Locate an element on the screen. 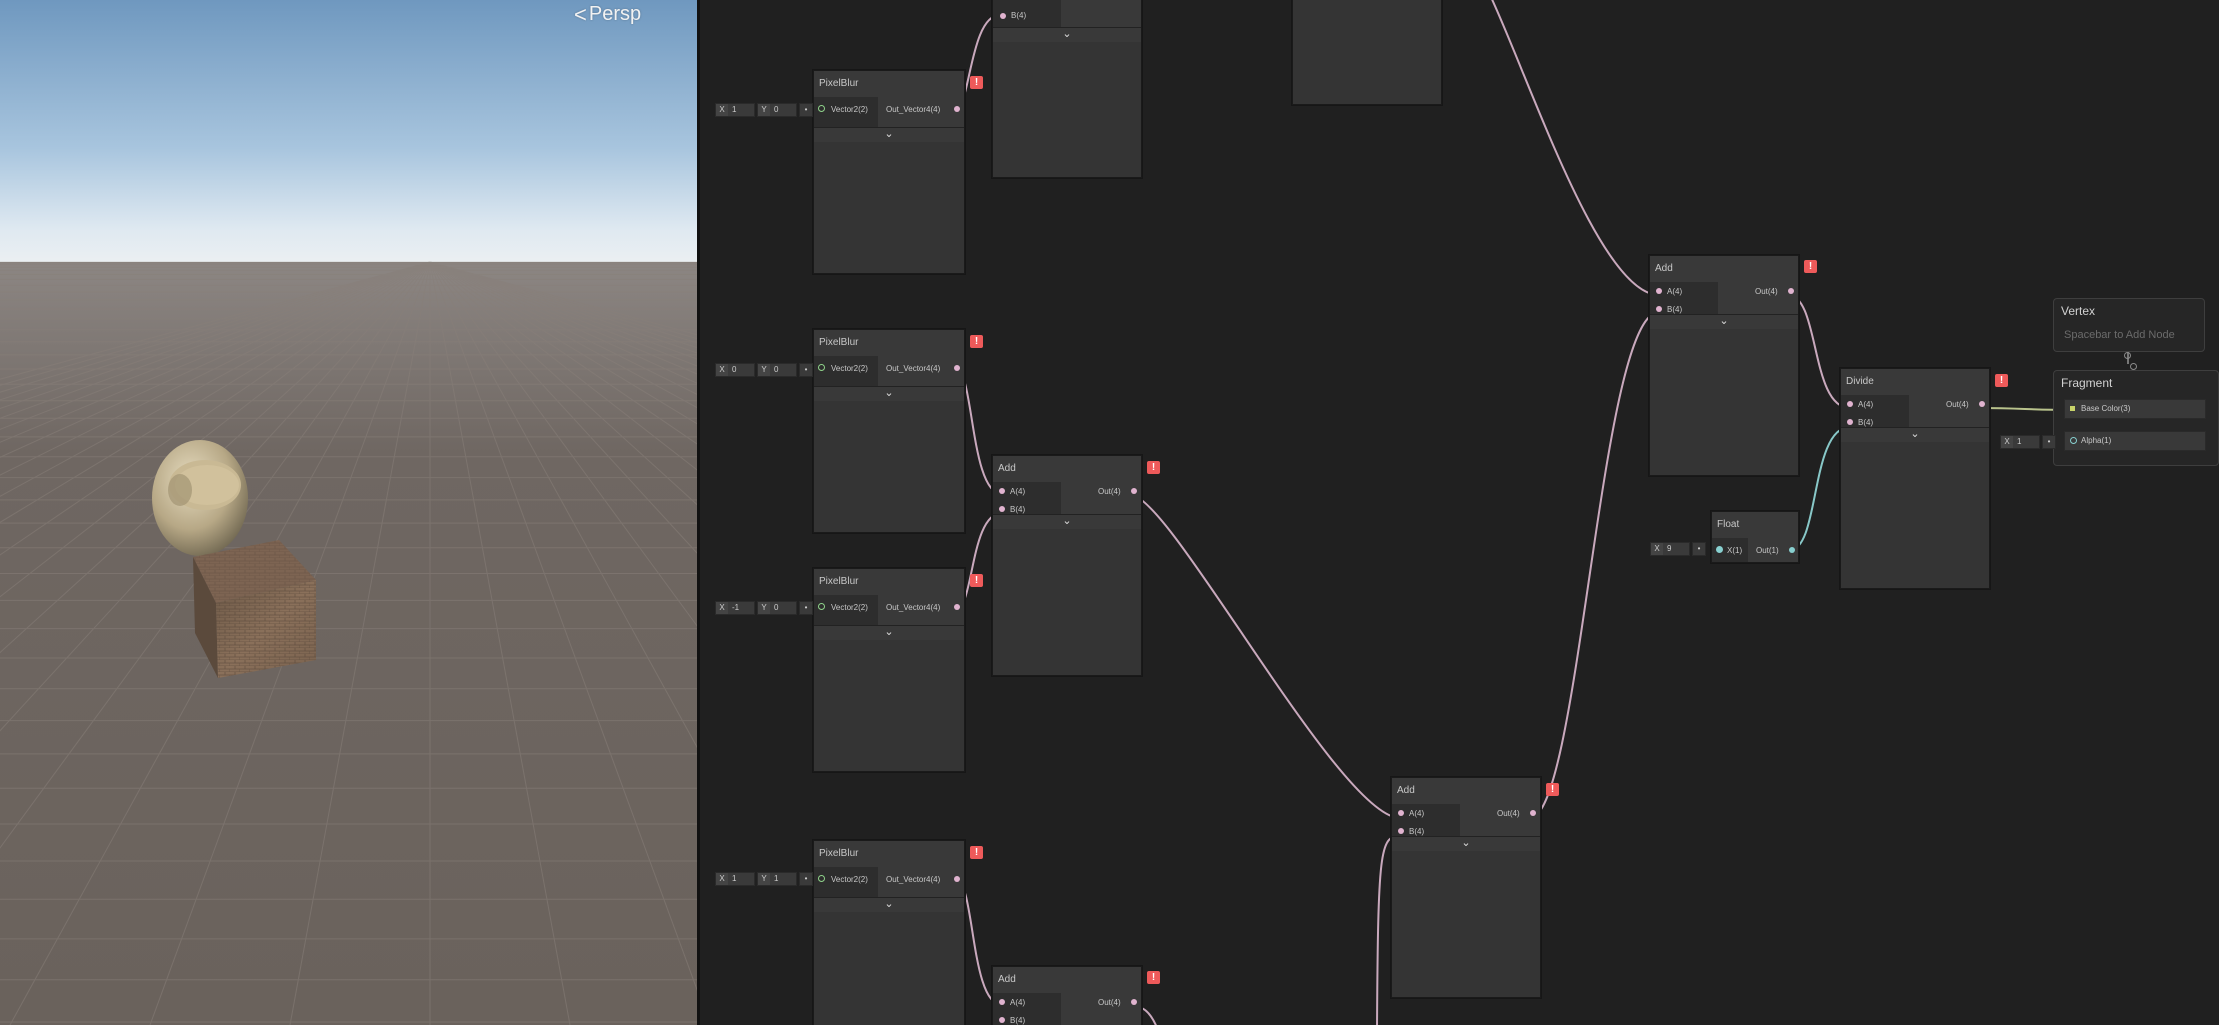  flow-port is located at coordinates (2127, 355).